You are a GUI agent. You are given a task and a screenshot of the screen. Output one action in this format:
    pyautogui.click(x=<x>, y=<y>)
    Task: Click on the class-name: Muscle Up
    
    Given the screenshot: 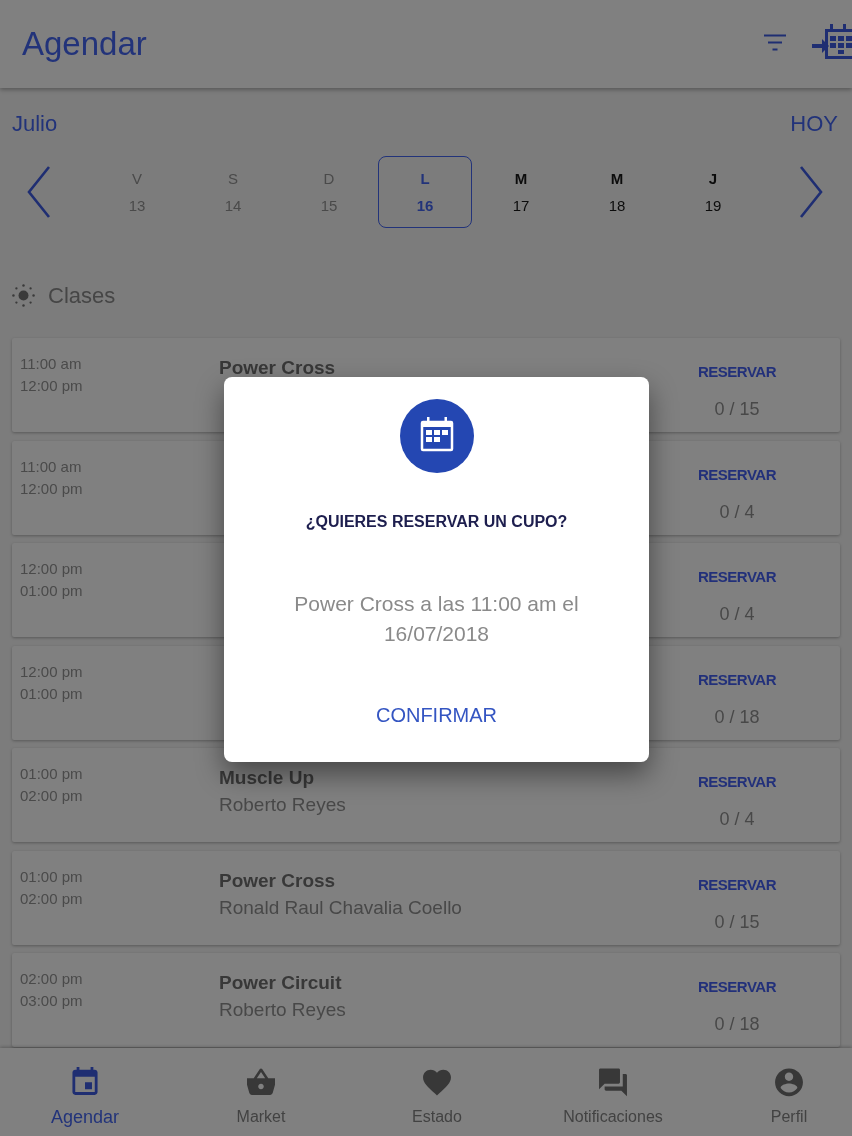 What is the action you would take?
    pyautogui.click(x=267, y=778)
    